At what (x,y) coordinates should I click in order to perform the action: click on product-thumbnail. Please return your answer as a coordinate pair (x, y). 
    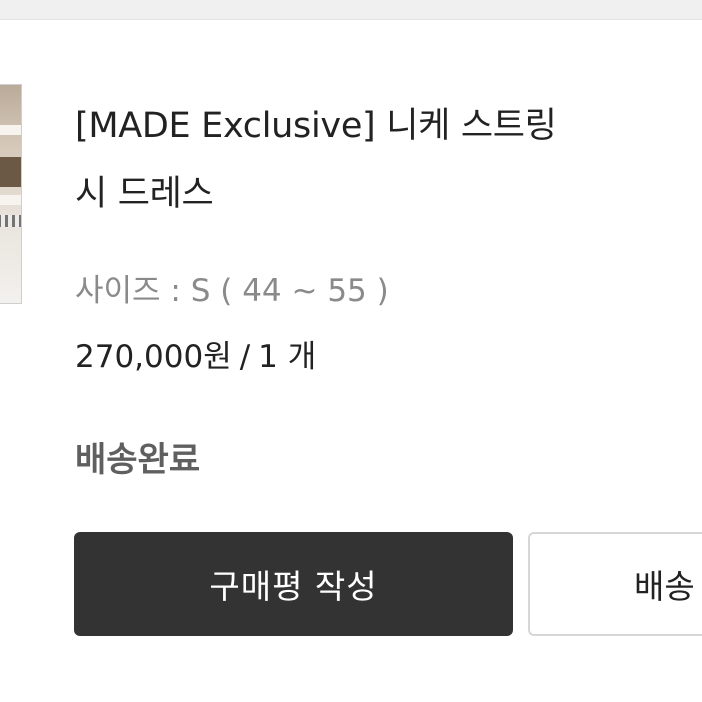
    Looking at the image, I should click on (11, 194).